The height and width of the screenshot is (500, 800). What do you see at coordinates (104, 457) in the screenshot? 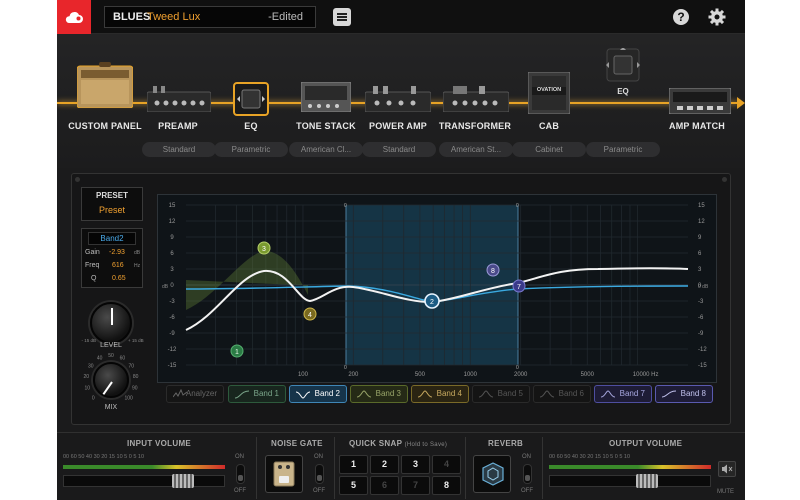
I see `input-meter-ticks: 00 60 50 40 30 20 15 10 5 0 5 10` at bounding box center [104, 457].